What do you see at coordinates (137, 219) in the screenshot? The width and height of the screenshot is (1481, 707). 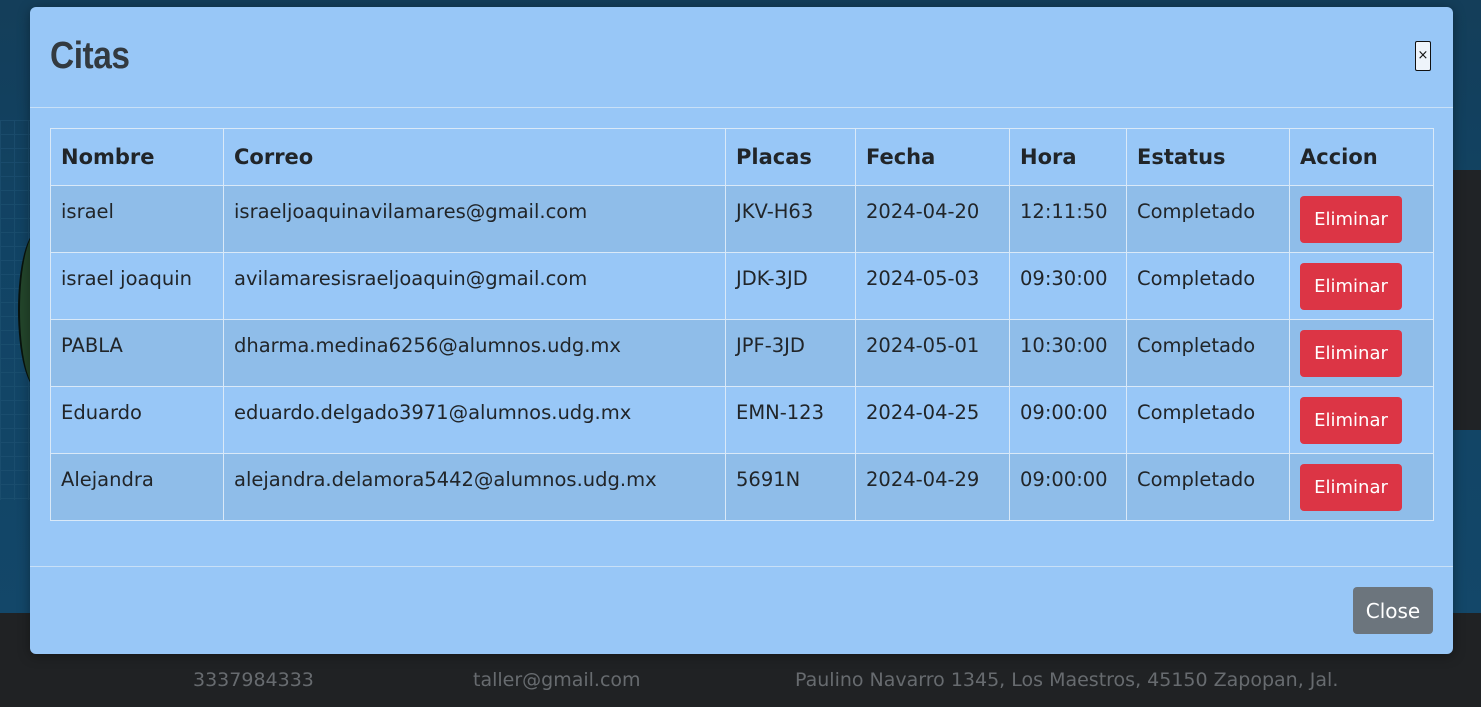 I see `cell-nombre: israel` at bounding box center [137, 219].